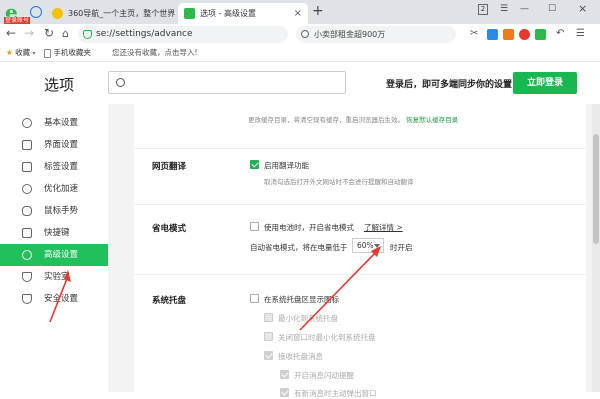 This screenshot has width=600, height=399. I want to click on tab-360-nav: 360导航_一个主页，整个世界, so click(111, 13).